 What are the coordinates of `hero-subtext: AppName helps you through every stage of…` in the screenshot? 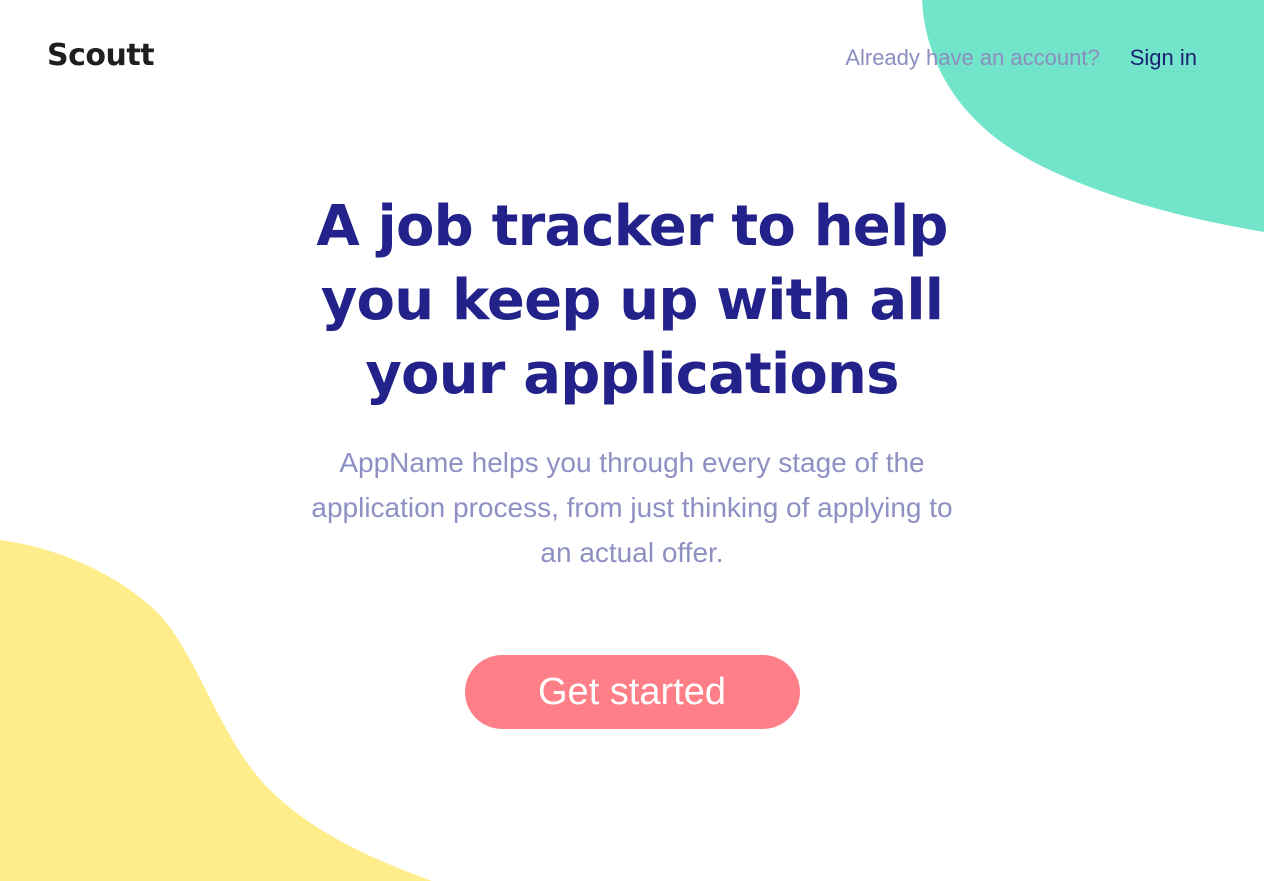 It's located at (632, 507).